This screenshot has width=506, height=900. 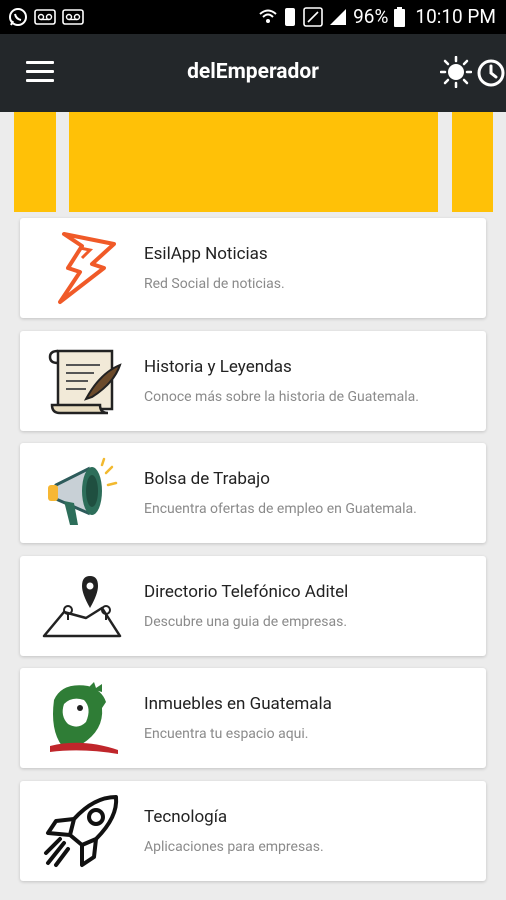 What do you see at coordinates (253, 162) in the screenshot?
I see `banner-slide` at bounding box center [253, 162].